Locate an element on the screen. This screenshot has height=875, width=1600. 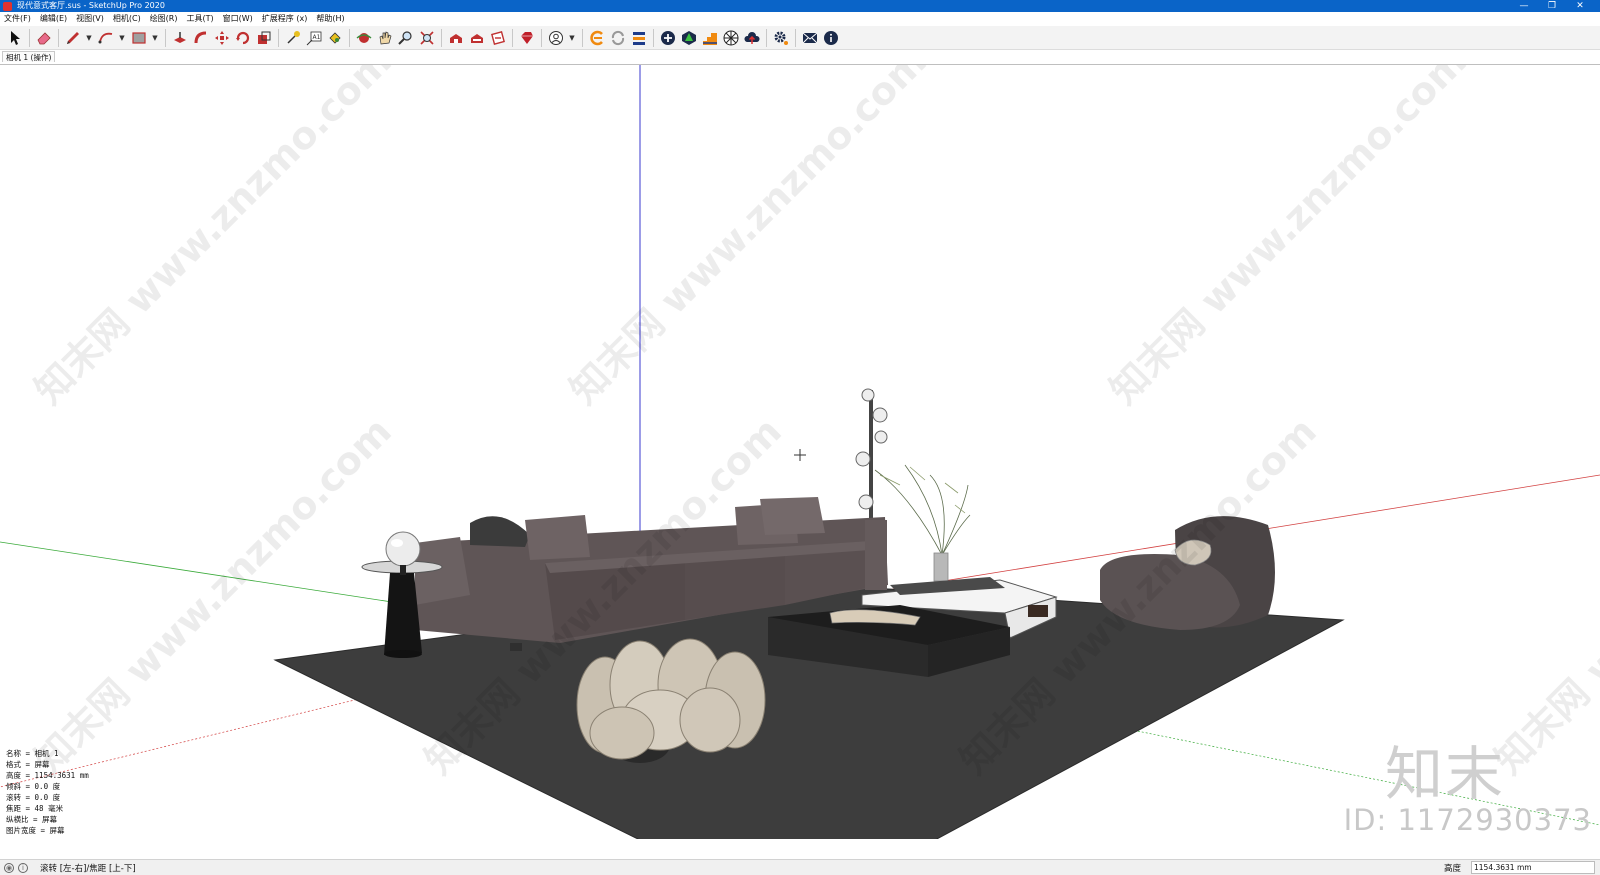
restore-button: ❐ is located at coordinates (1552, 6).